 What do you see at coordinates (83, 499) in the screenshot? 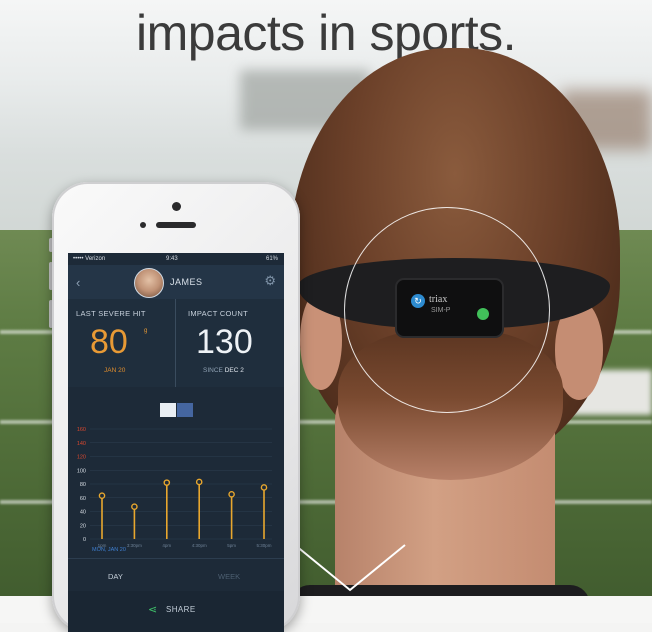
I see `y-tick-label: 60` at bounding box center [83, 499].